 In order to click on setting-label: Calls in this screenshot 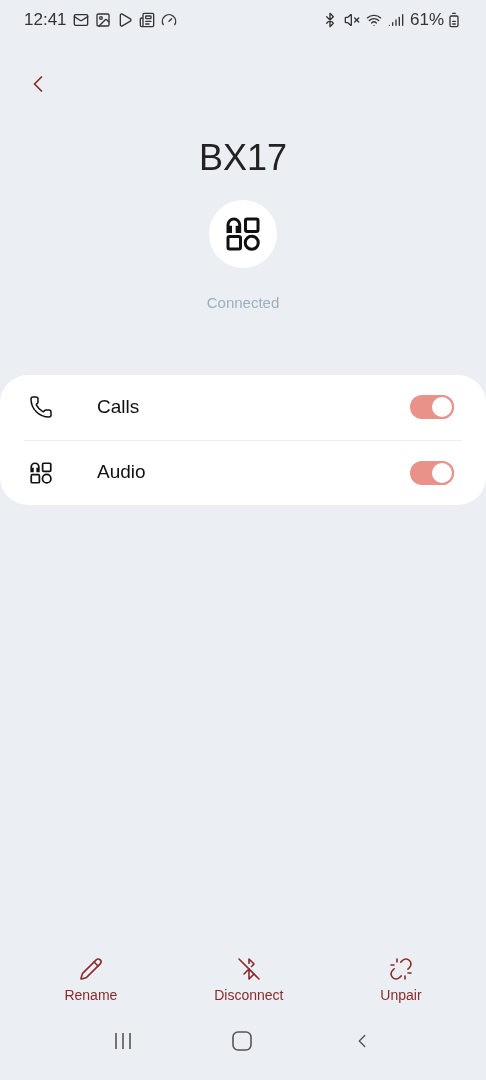, I will do `click(119, 406)`.